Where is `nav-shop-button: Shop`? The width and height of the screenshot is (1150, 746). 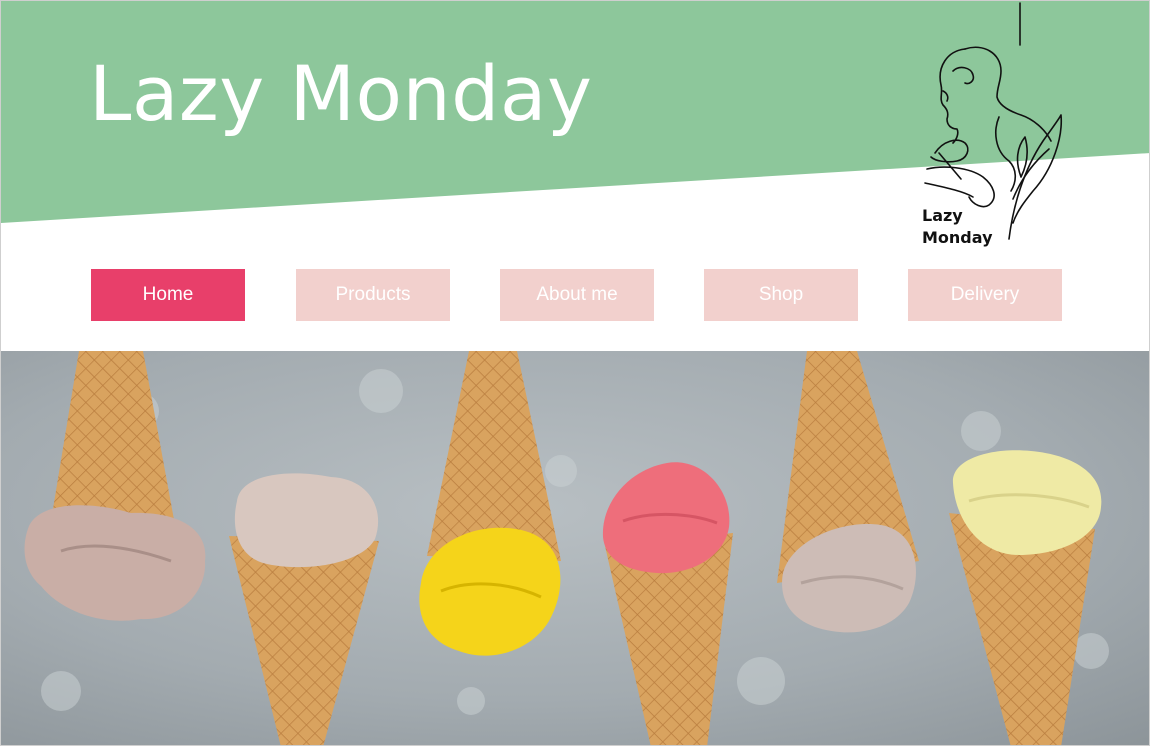 nav-shop-button: Shop is located at coordinates (781, 295).